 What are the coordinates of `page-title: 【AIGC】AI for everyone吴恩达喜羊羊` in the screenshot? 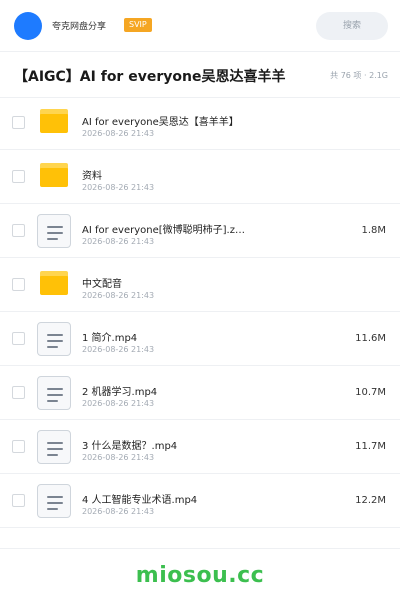 It's located at (150, 77).